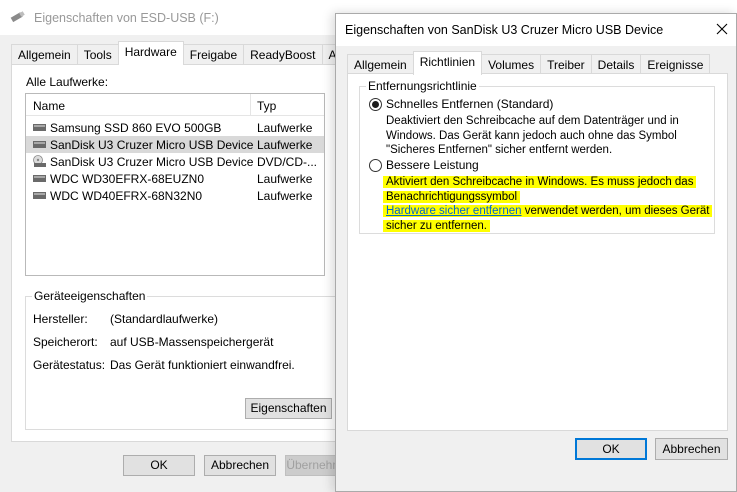 This screenshot has width=737, height=492. What do you see at coordinates (39, 161) in the screenshot?
I see `cd-drive-icon` at bounding box center [39, 161].